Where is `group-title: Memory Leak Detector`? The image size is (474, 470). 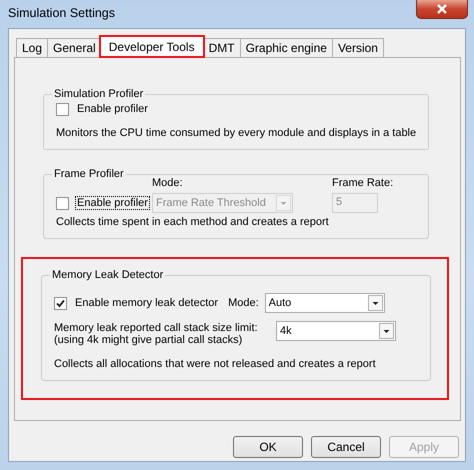
group-title: Memory Leak Detector is located at coordinates (107, 275).